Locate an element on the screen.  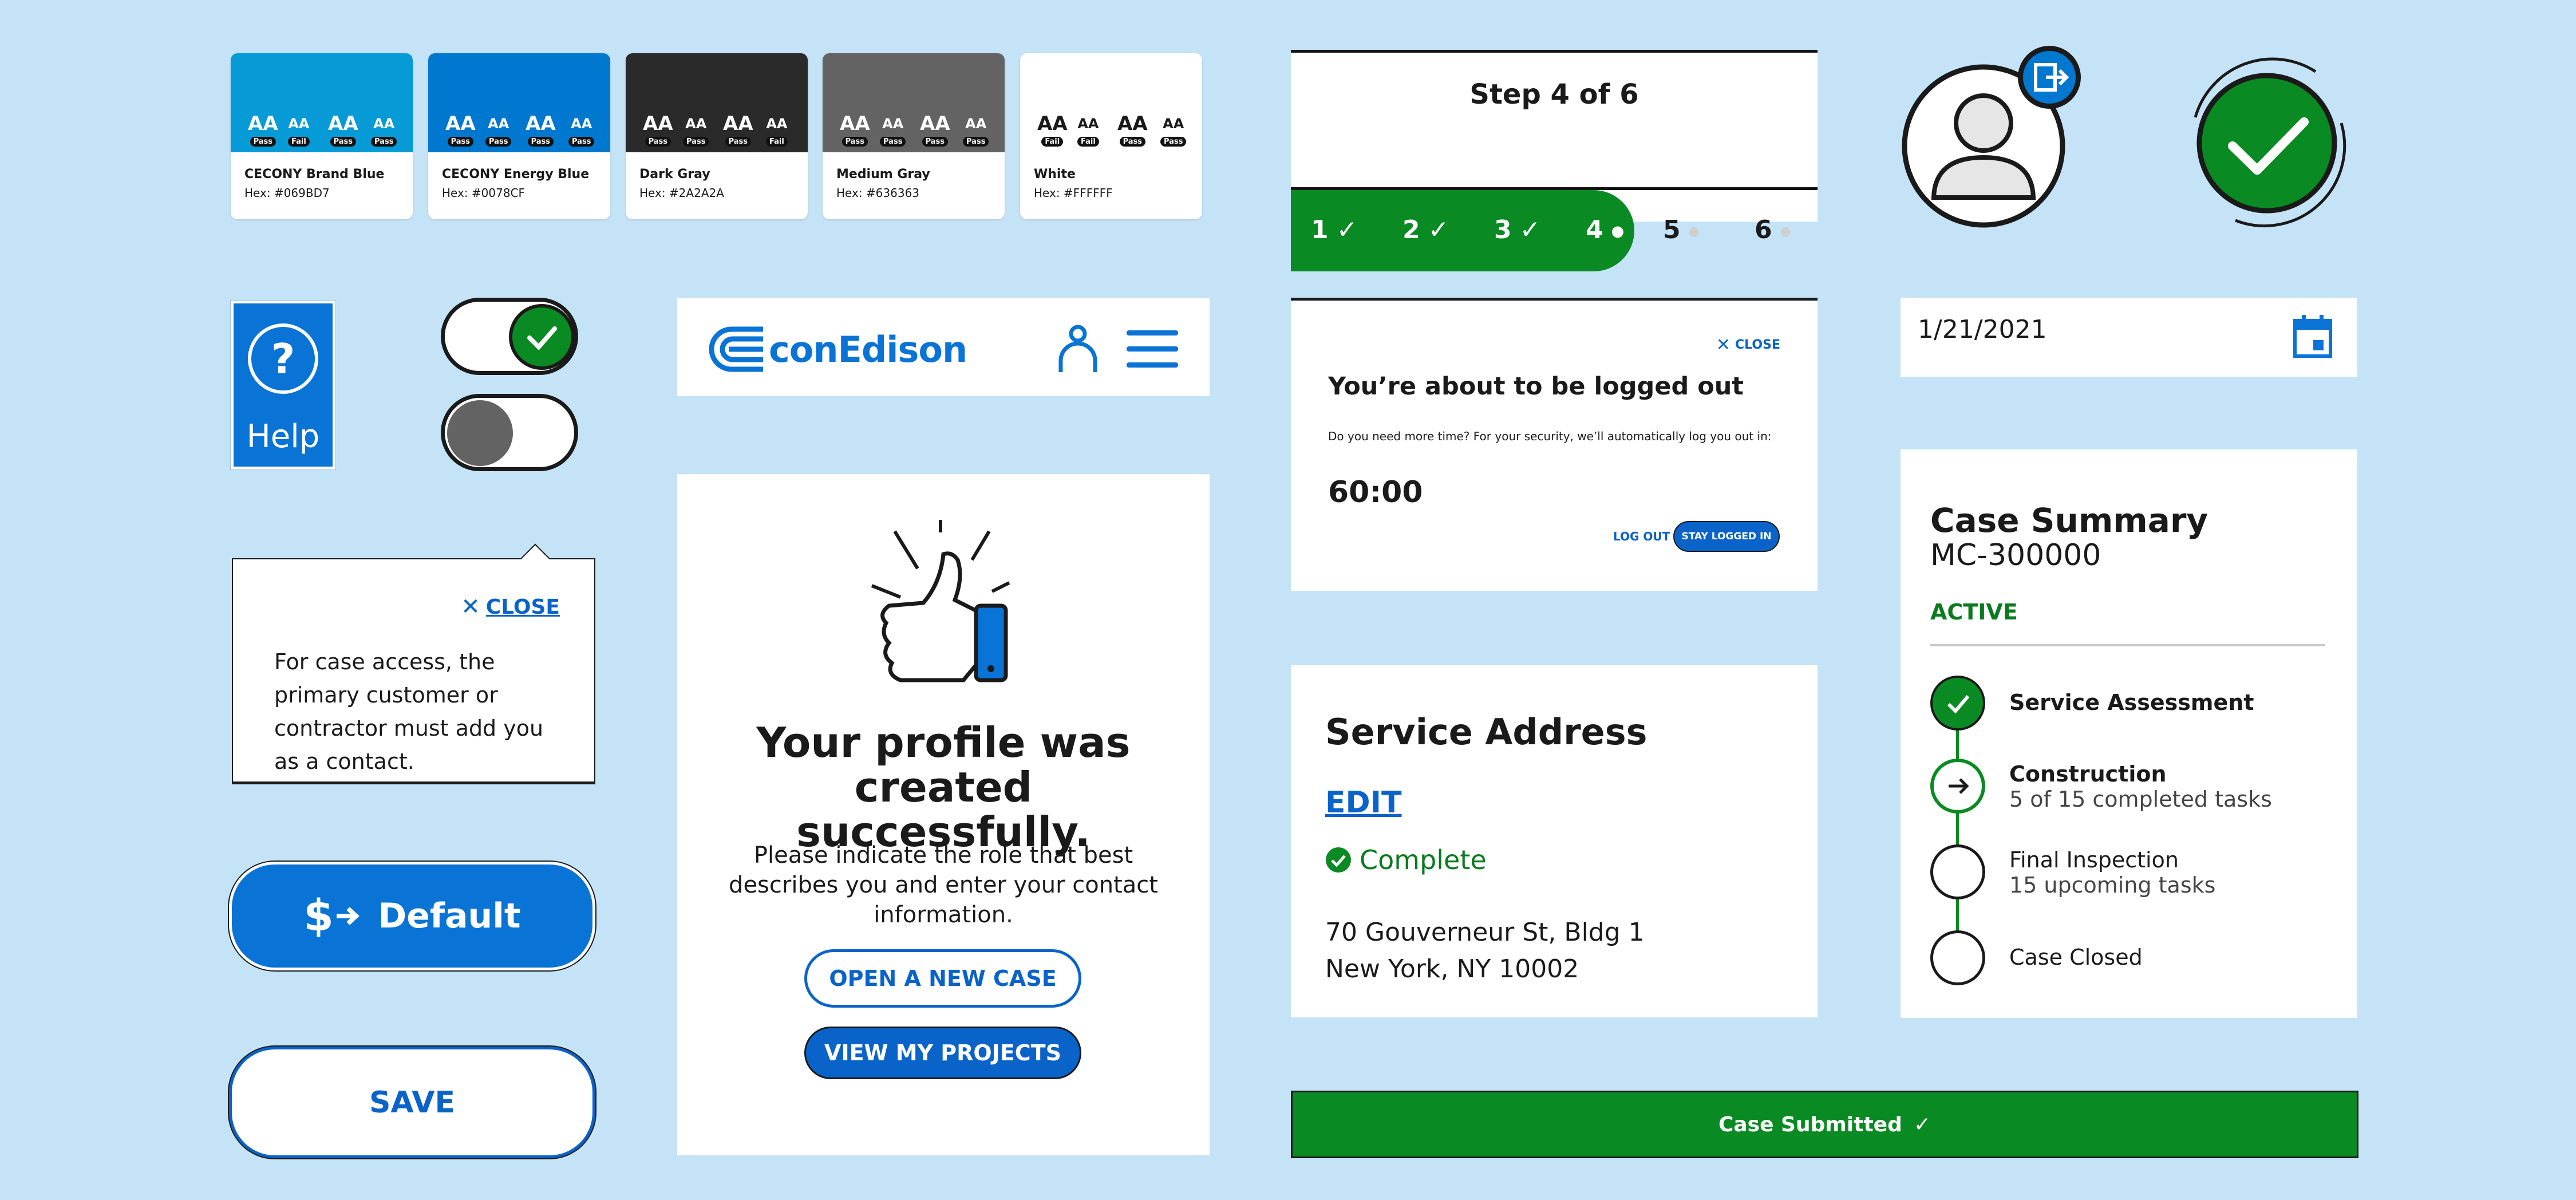
swatch-hex: Hex: #0078CF is located at coordinates (484, 193).